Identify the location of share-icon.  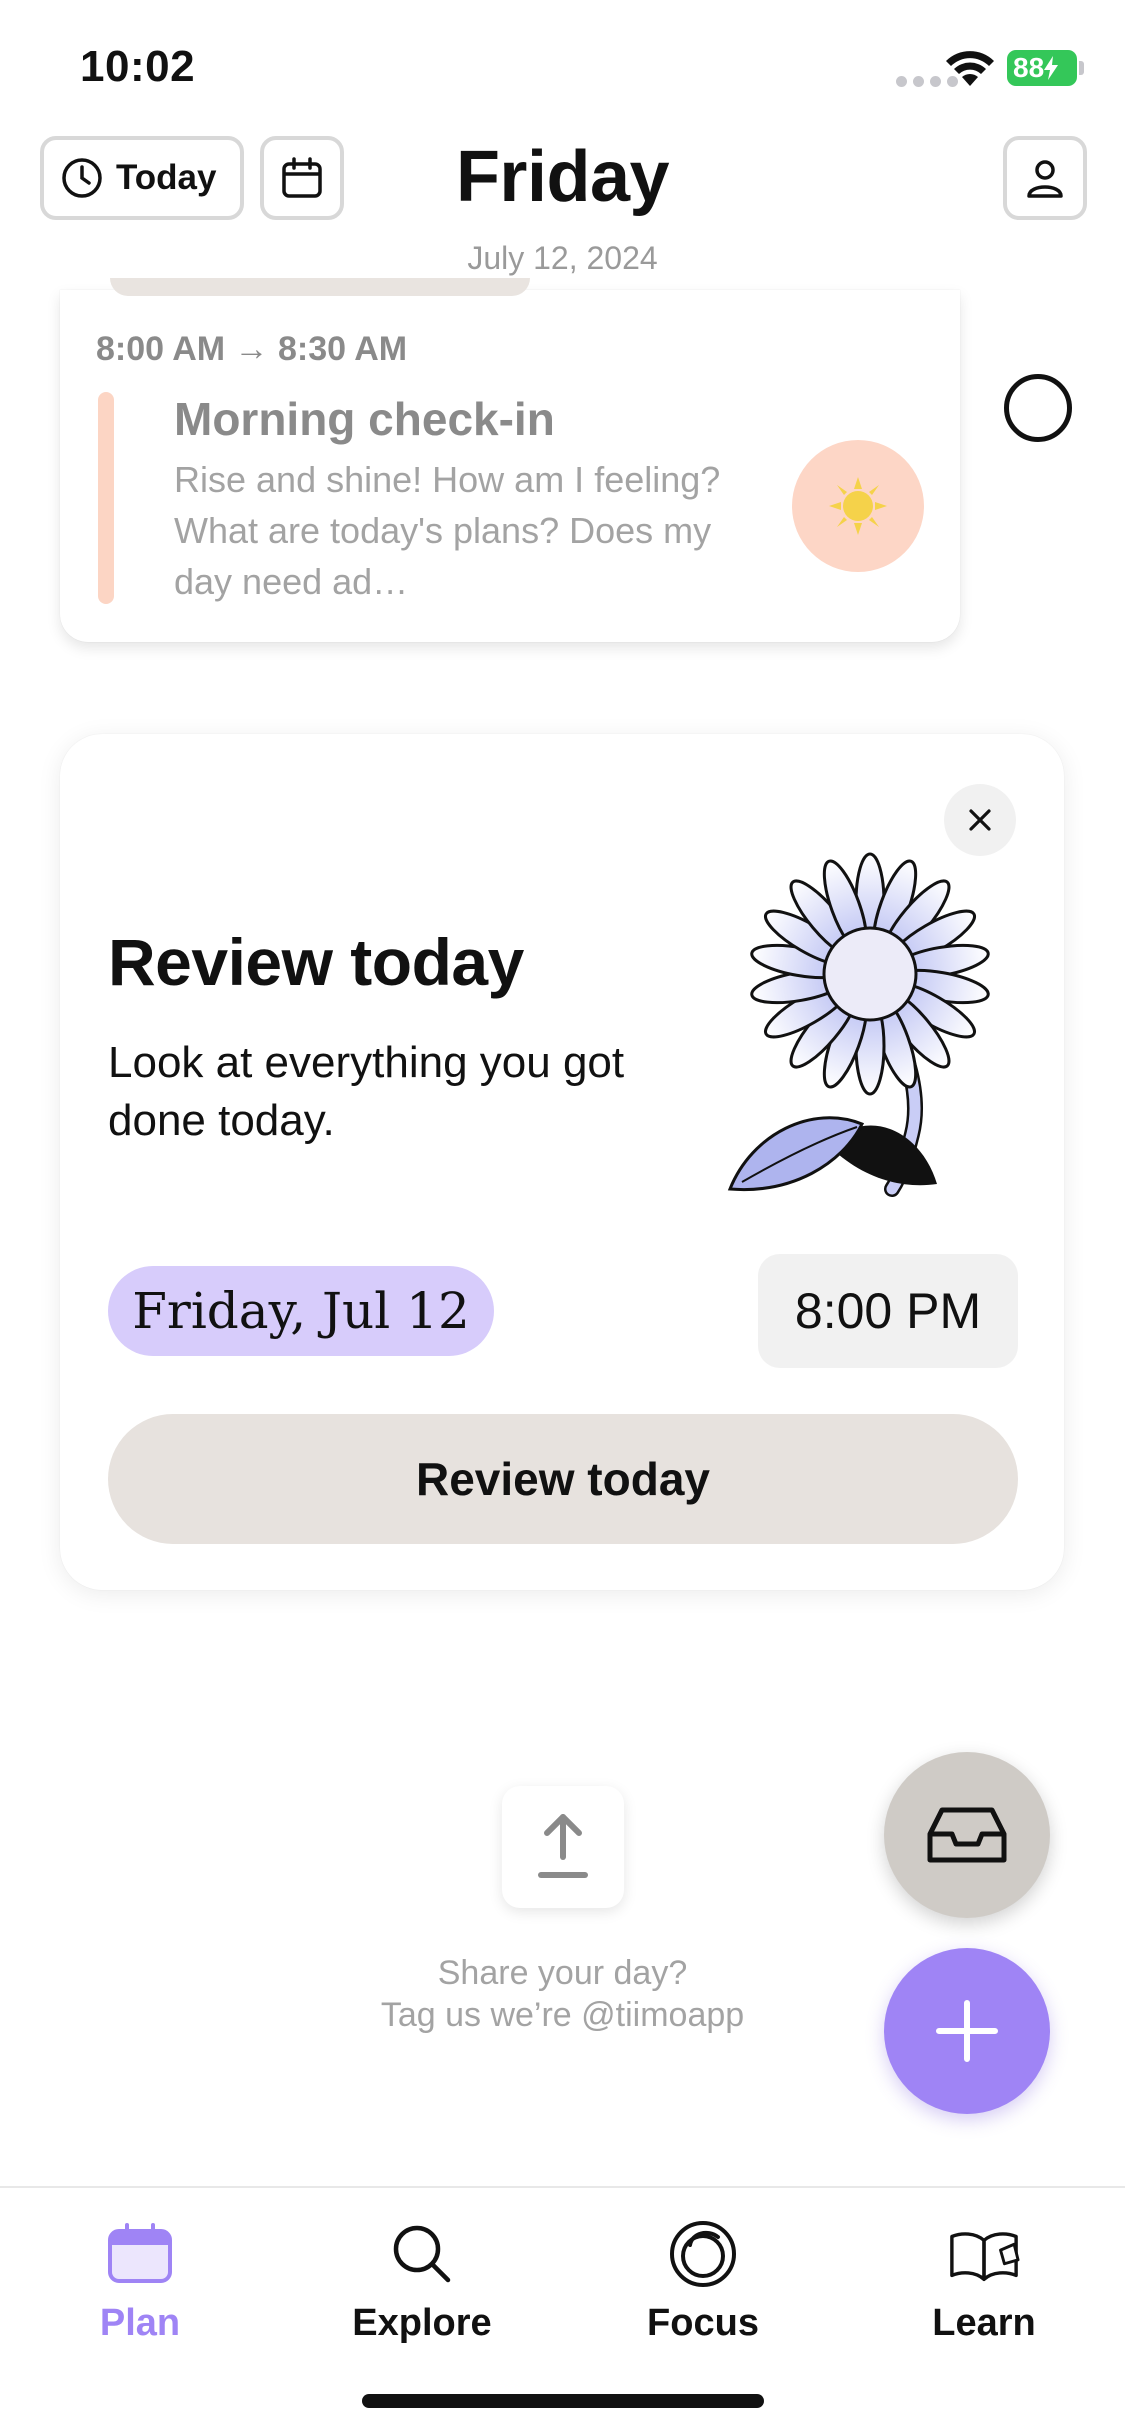
(563, 1846).